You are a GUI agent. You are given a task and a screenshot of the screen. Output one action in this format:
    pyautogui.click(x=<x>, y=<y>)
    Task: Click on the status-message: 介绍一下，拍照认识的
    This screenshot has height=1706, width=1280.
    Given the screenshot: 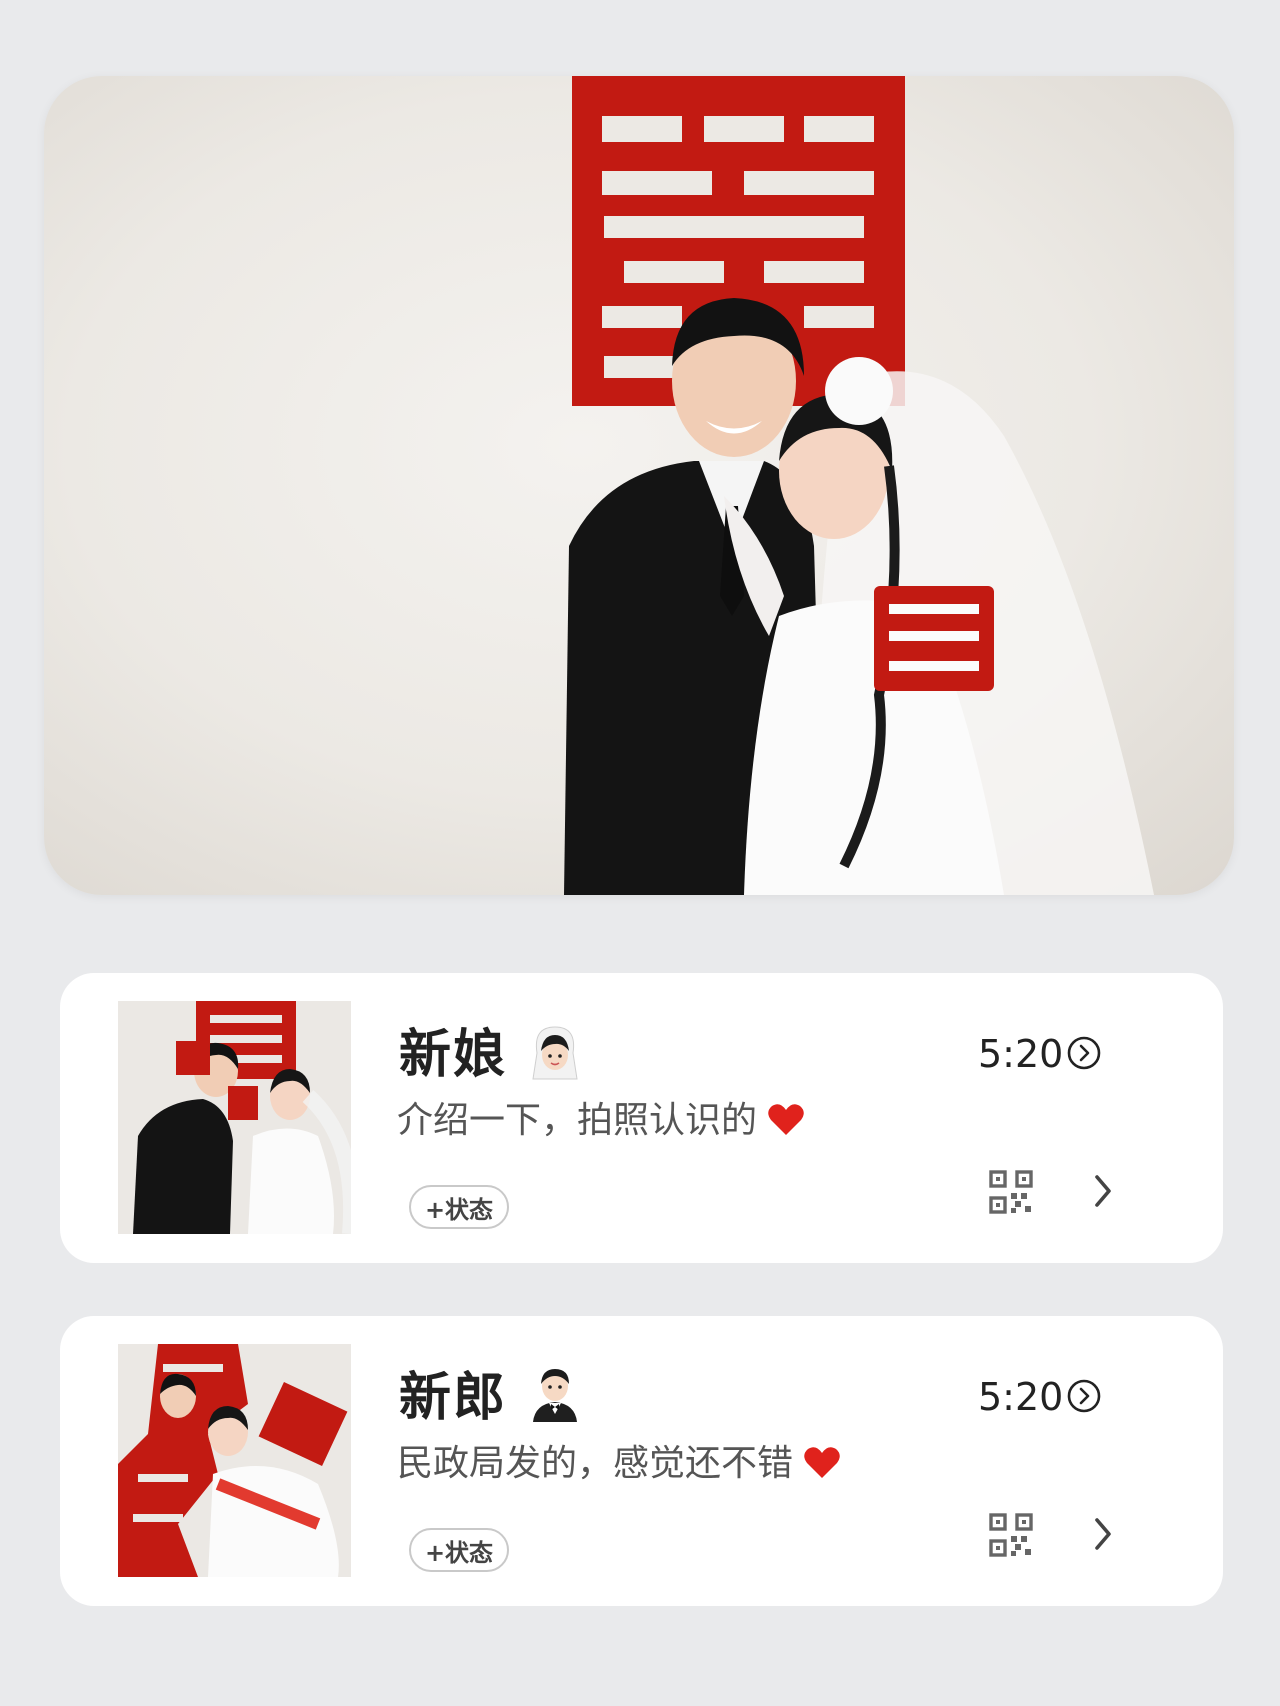 What is the action you would take?
    pyautogui.click(x=601, y=1120)
    